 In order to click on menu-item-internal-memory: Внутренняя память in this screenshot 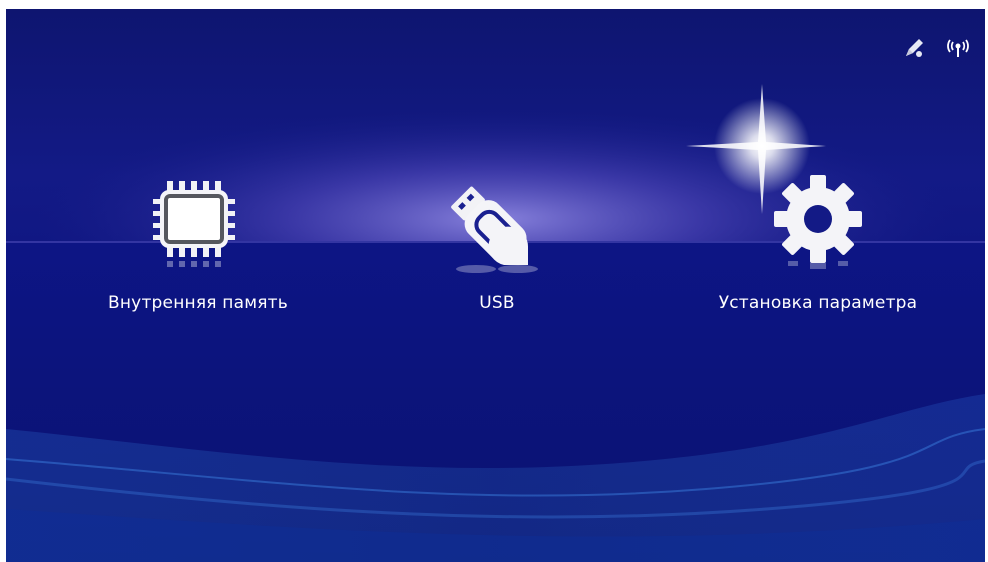, I will do `click(198, 241)`.